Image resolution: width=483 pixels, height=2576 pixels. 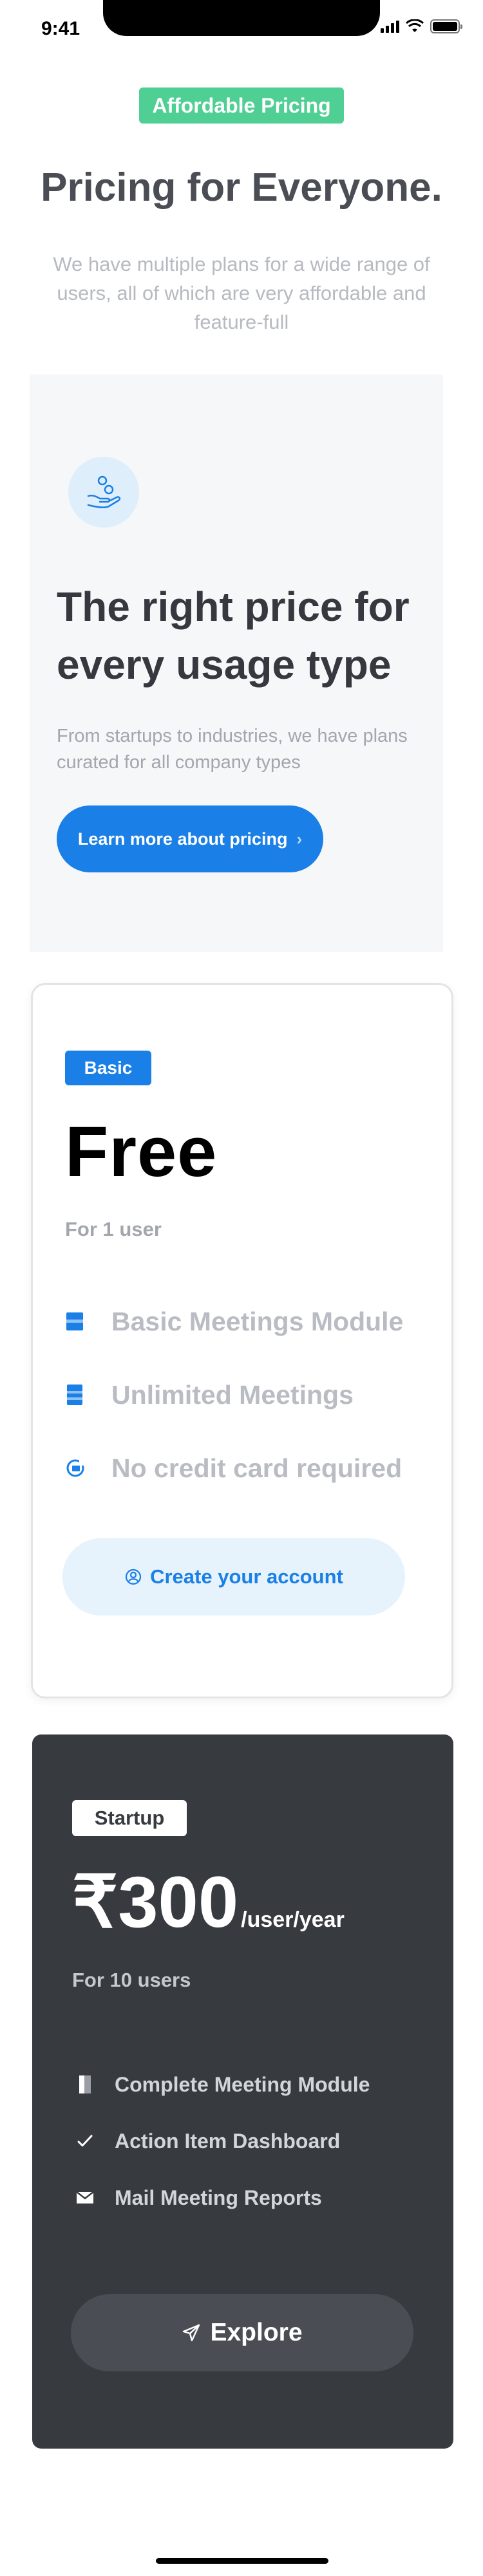 I want to click on feature-item: Action Item Dashboard, so click(x=255, y=2141).